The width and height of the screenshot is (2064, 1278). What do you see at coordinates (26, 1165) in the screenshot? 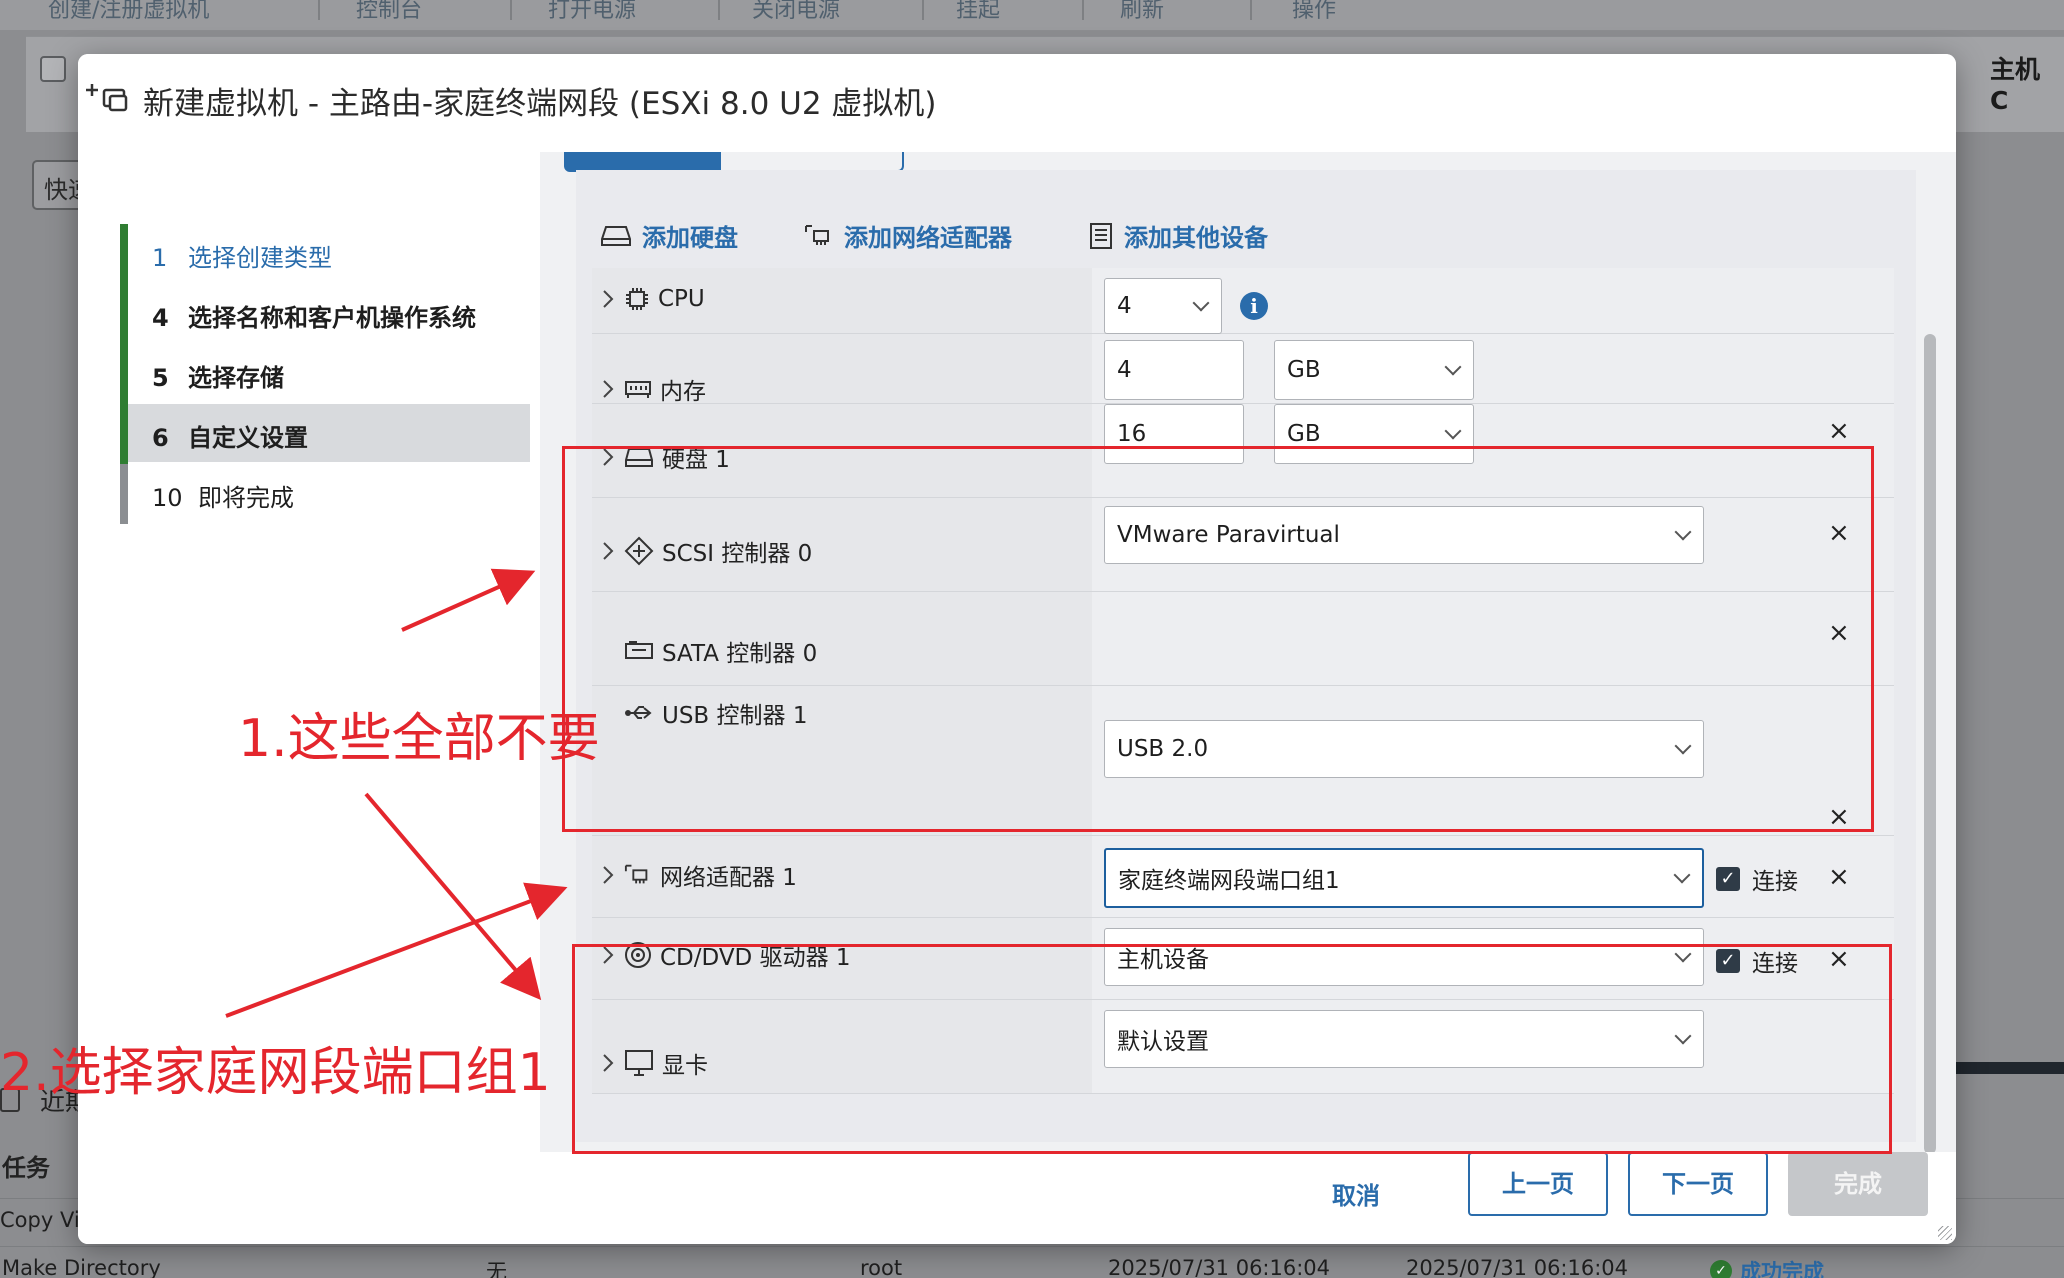
I see `task-column-header: 任务` at bounding box center [26, 1165].